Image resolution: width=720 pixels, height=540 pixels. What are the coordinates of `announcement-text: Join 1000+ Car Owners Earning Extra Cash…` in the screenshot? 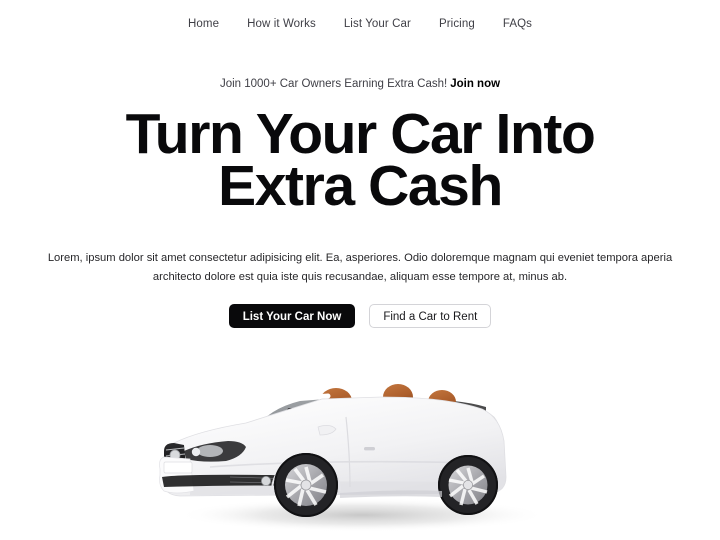 It's located at (333, 84).